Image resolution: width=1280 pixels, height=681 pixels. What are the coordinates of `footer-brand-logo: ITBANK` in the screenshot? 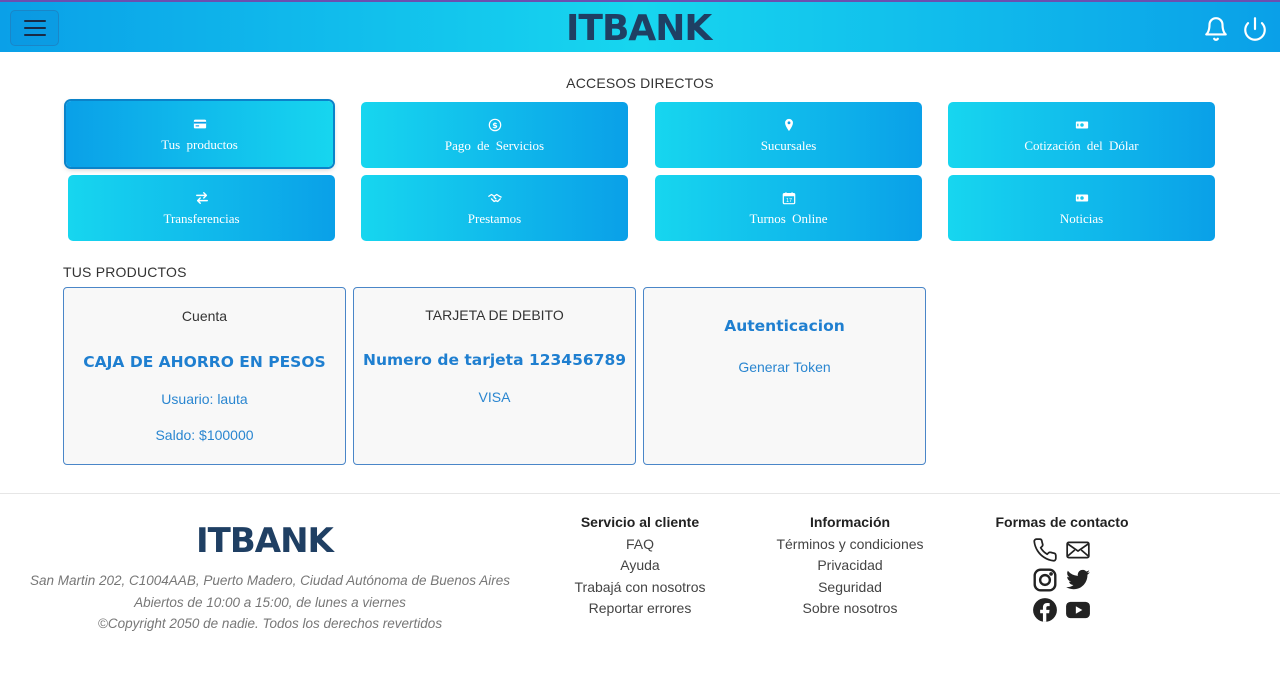 It's located at (265, 541).